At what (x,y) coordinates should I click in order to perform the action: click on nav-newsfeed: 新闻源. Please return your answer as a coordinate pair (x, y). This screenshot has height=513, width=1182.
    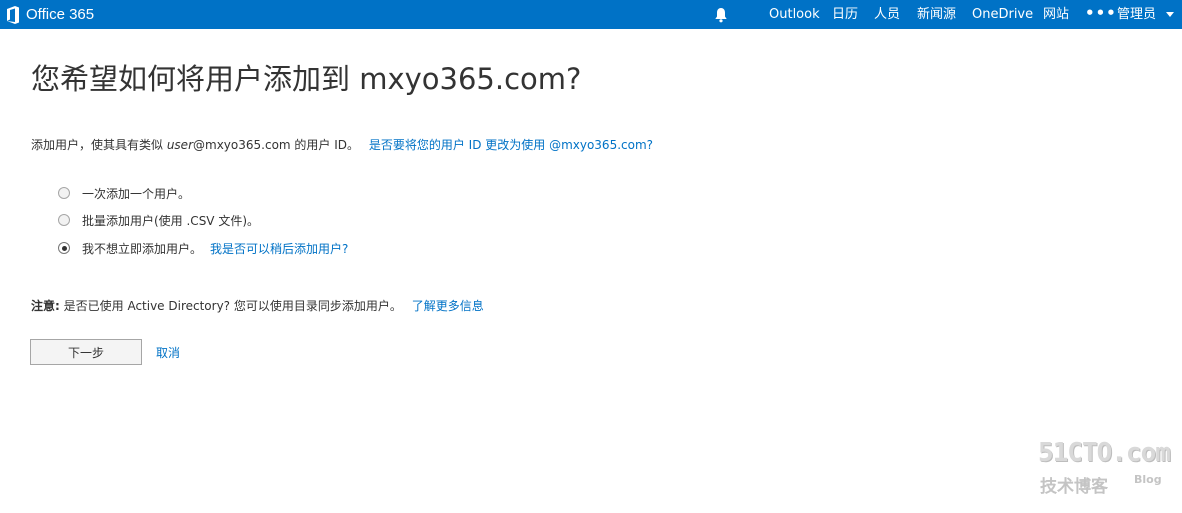
    Looking at the image, I should click on (936, 14).